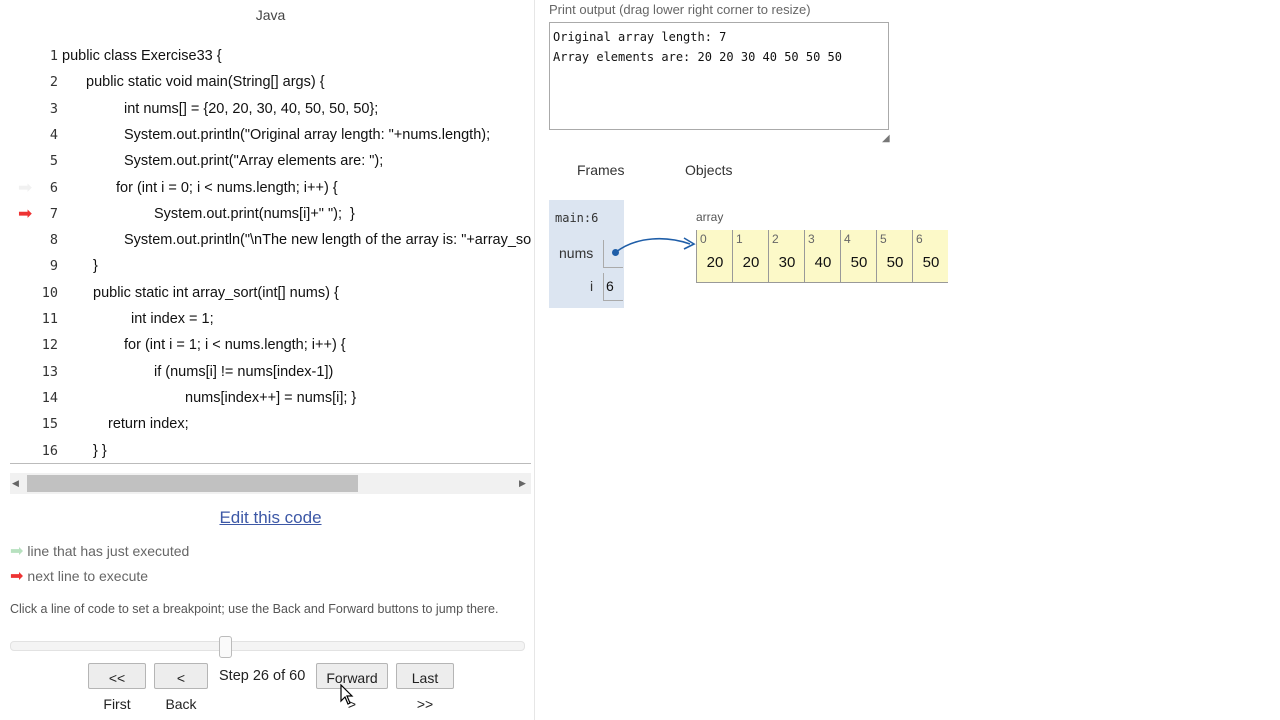 This screenshot has height=720, width=1280. Describe the element at coordinates (43, 398) in the screenshot. I see `line-number: 14` at that location.